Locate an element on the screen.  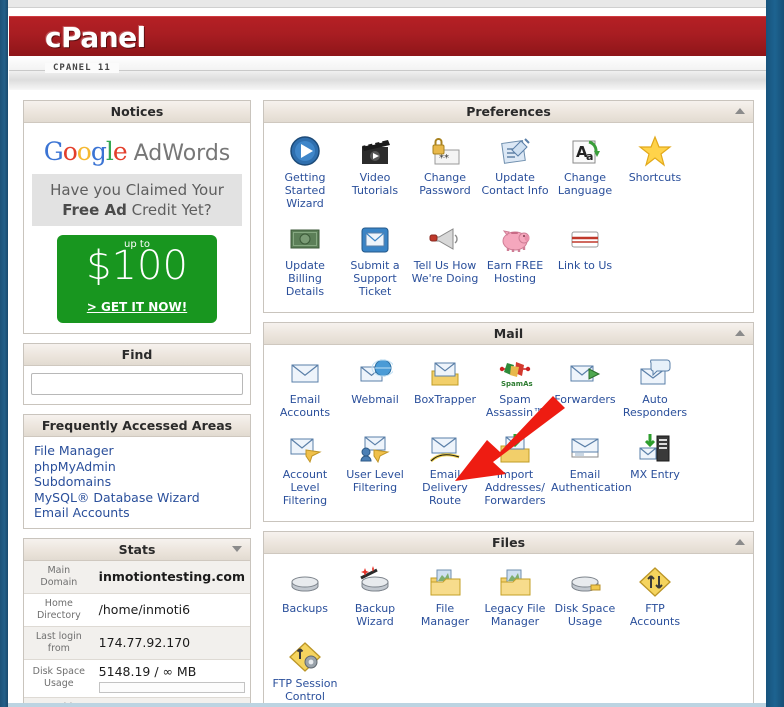
frequent-link-2: Subdomains is located at coordinates (142, 482).